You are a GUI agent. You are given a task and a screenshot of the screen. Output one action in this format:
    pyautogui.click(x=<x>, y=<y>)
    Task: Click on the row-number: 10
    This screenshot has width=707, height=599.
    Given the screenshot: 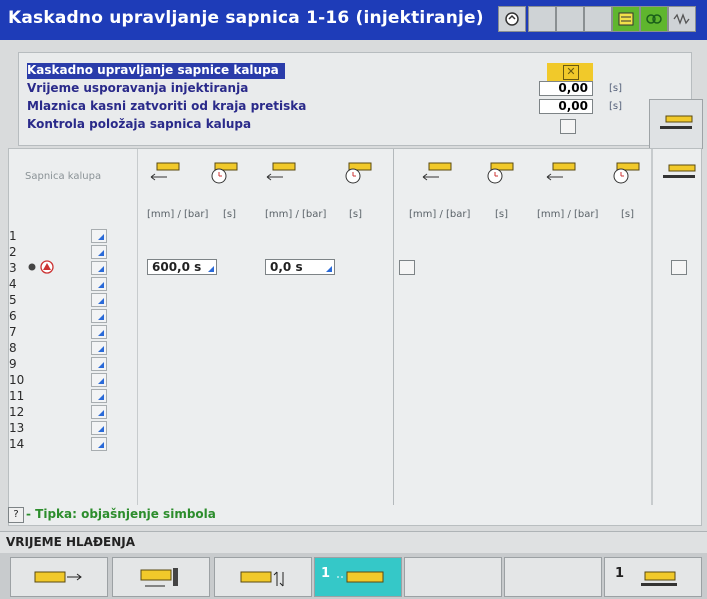 What is the action you would take?
    pyautogui.click(x=17, y=380)
    